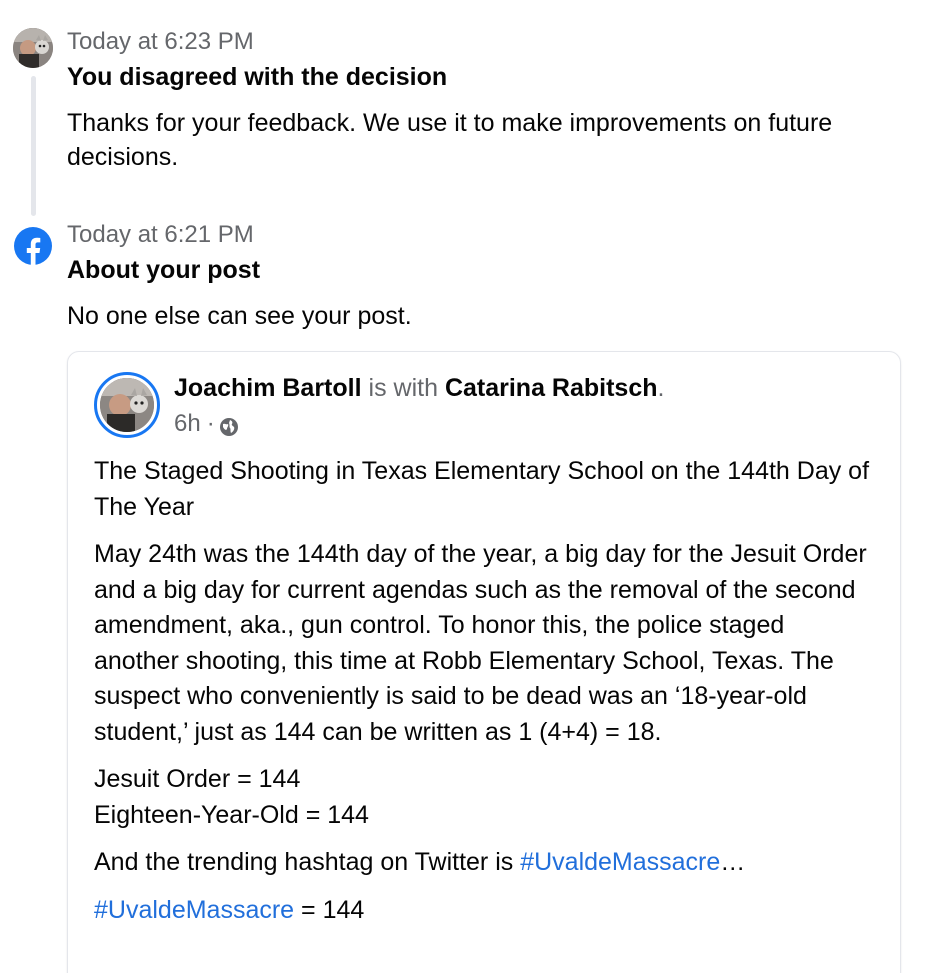 This screenshot has width=940, height=973. Describe the element at coordinates (231, 814) in the screenshot. I see `post-line: Eighteen-Year-Old = 144` at that location.